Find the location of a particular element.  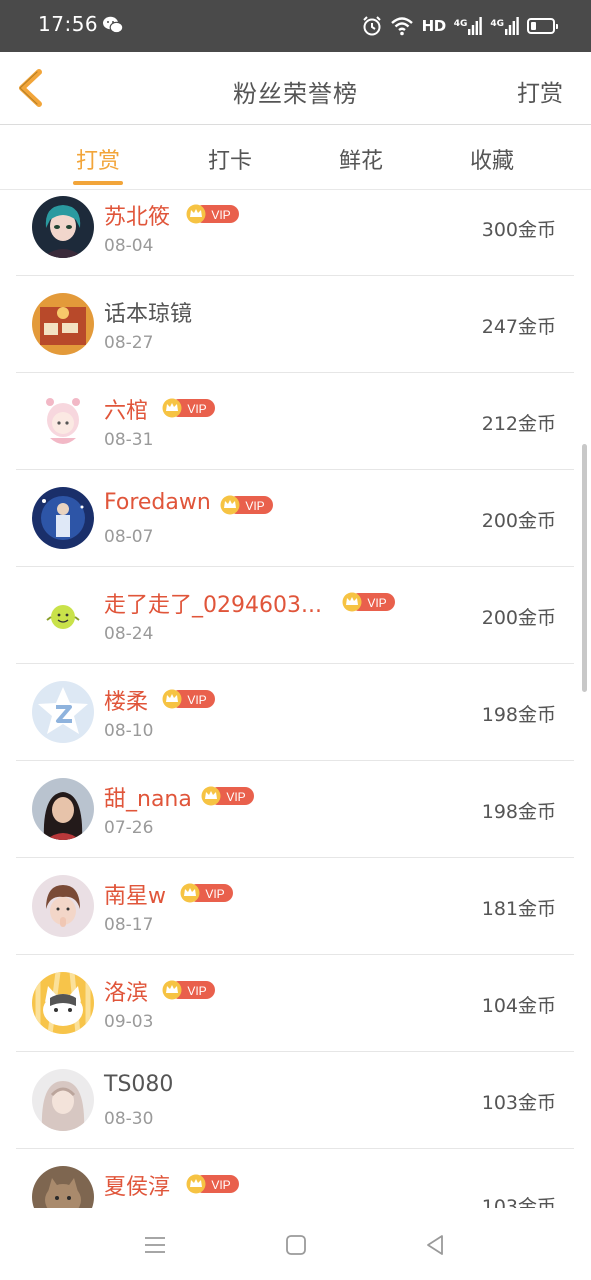

home-icon is located at coordinates (296, 1245).